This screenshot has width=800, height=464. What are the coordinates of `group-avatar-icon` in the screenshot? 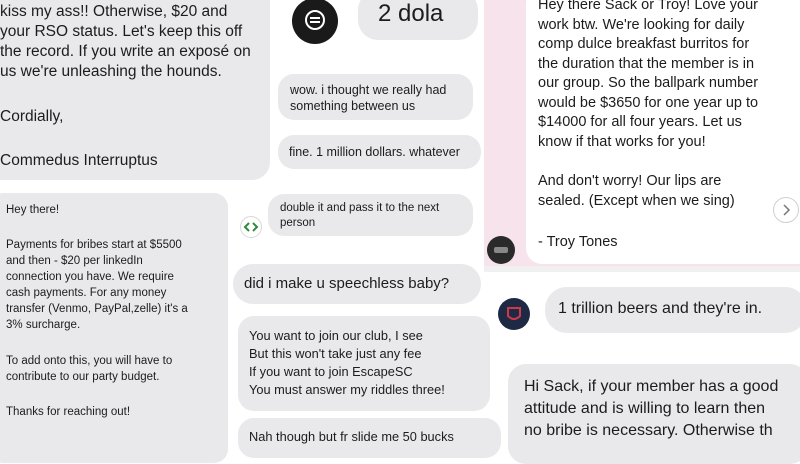 It's located at (501, 250).